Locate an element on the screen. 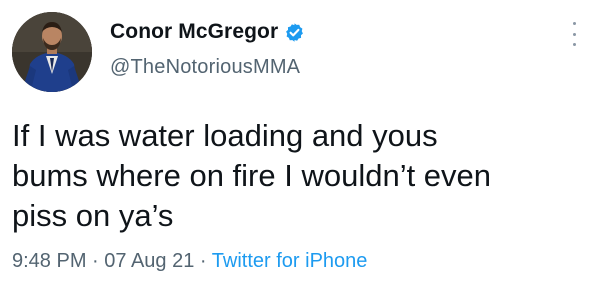 The image size is (600, 284). verified-badge-icon is located at coordinates (294, 32).